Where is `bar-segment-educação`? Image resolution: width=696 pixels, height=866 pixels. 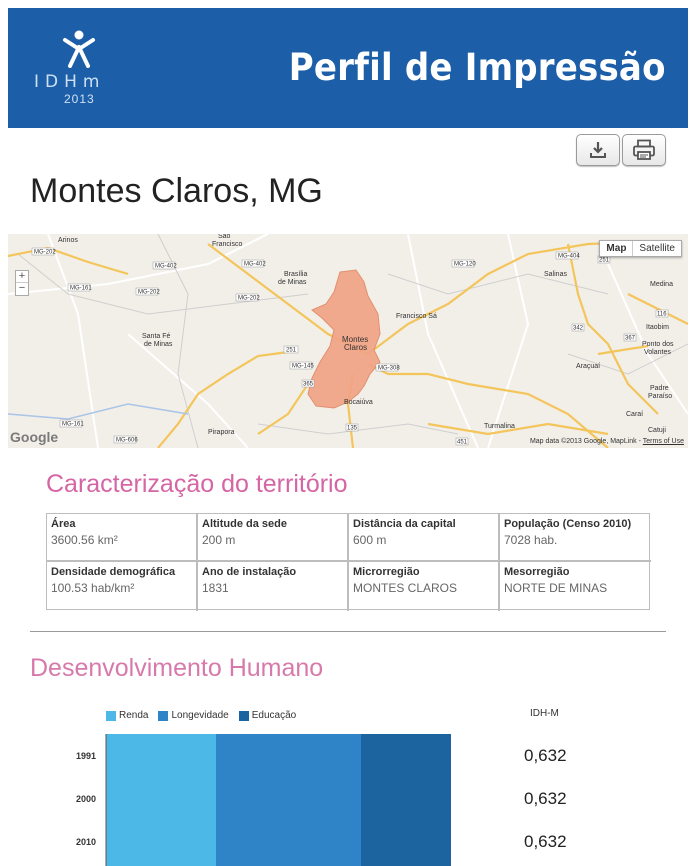
bar-segment-educação is located at coordinates (406, 800).